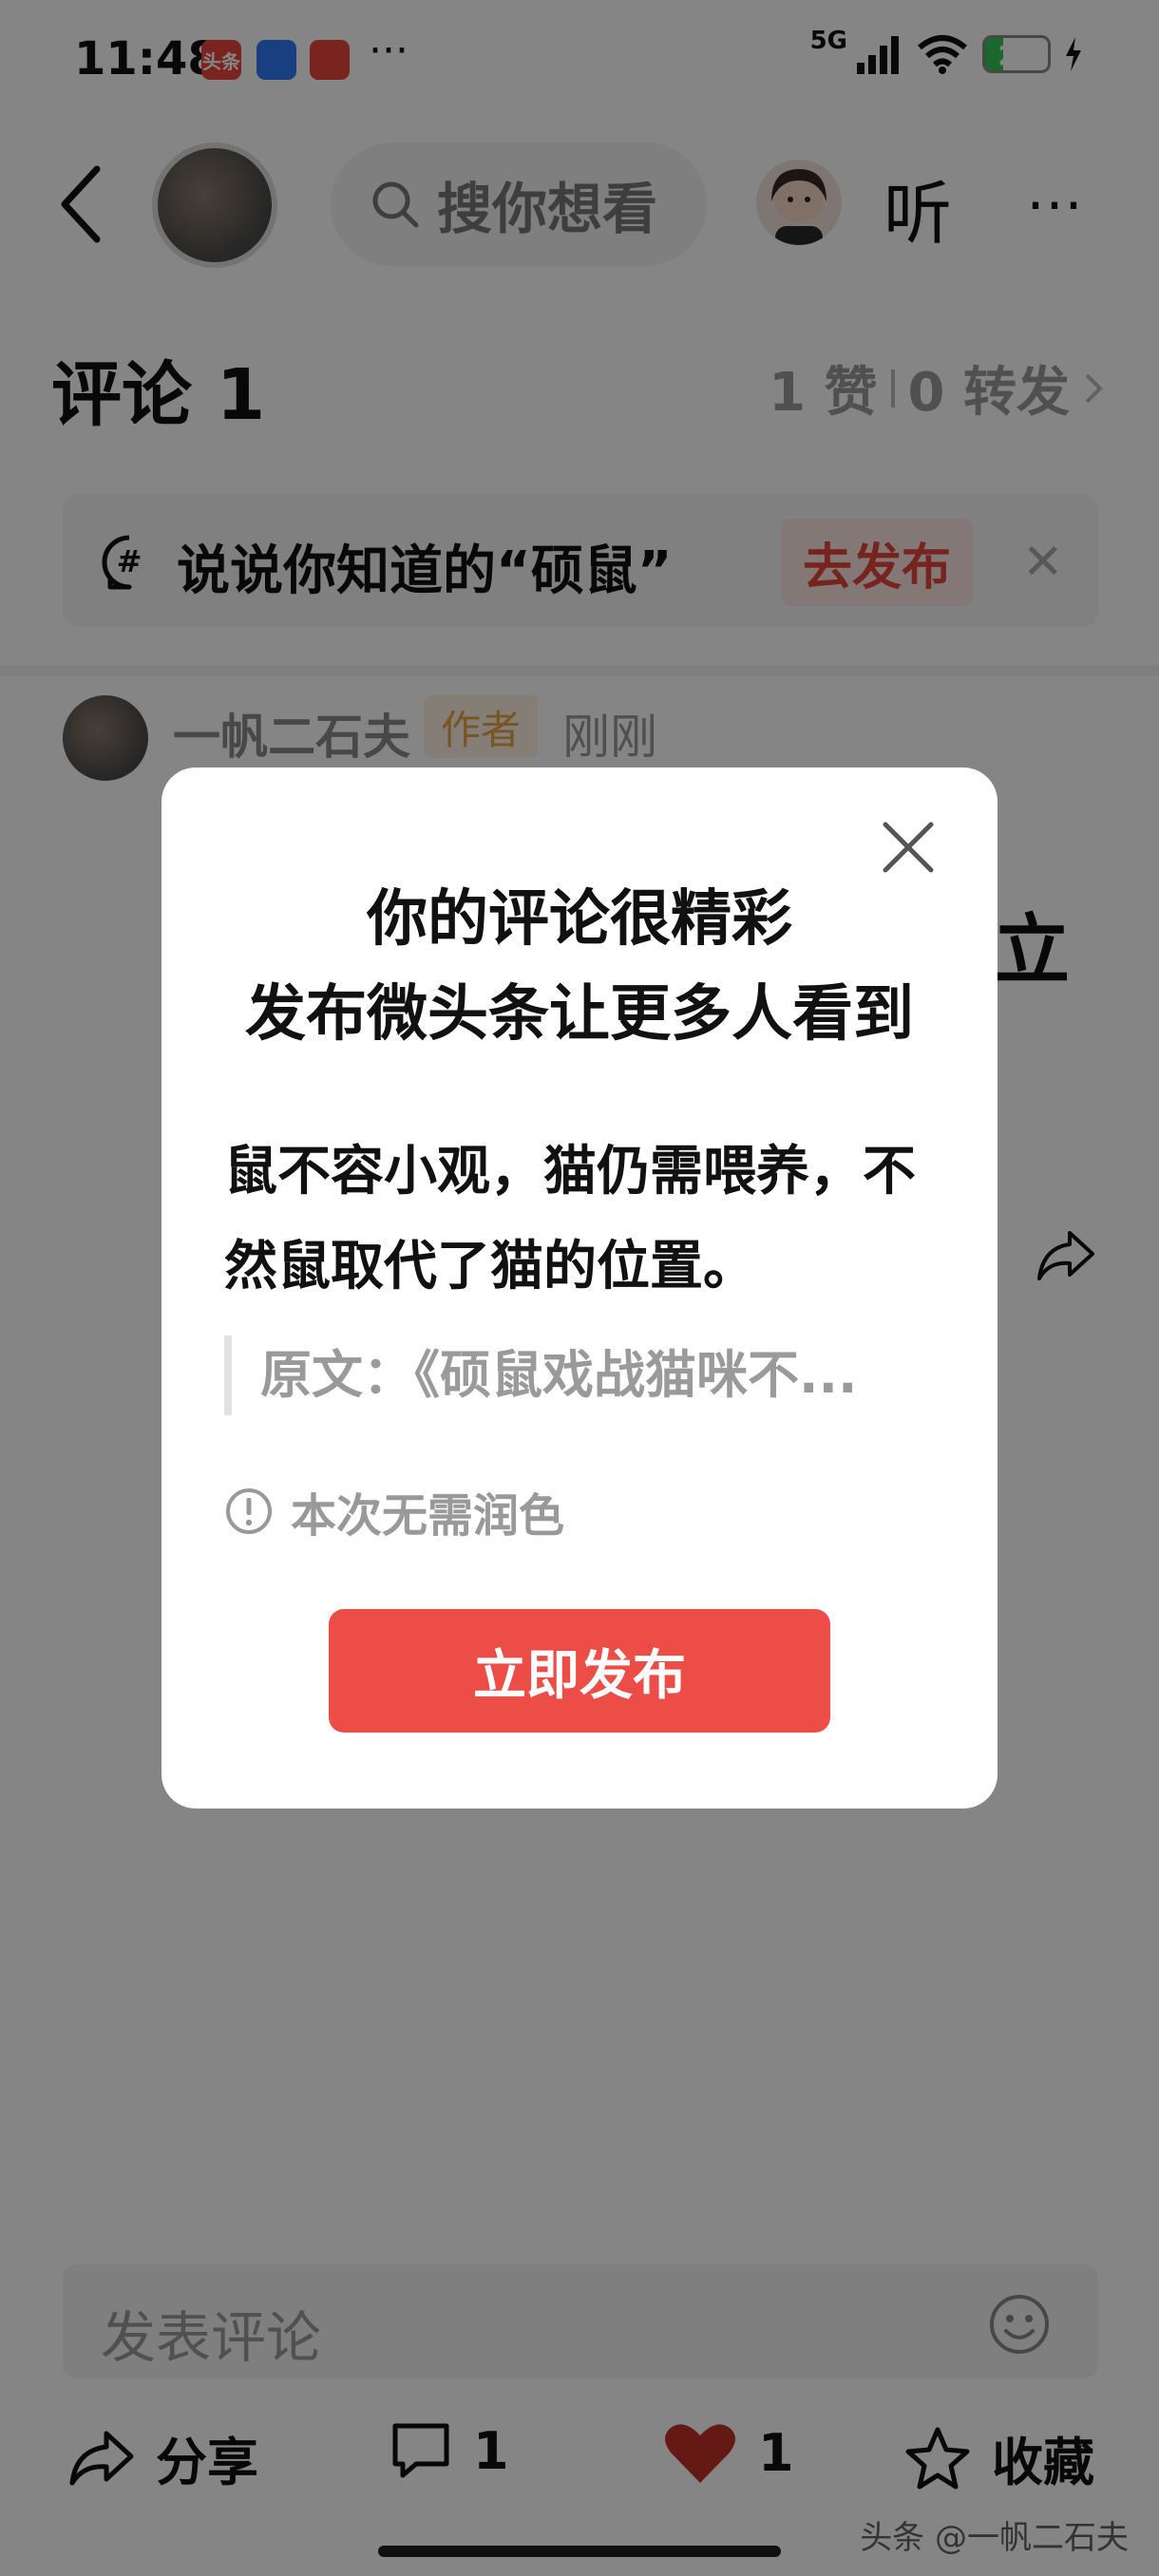  Describe the element at coordinates (579, 2551) in the screenshot. I see `home-indicator` at that location.